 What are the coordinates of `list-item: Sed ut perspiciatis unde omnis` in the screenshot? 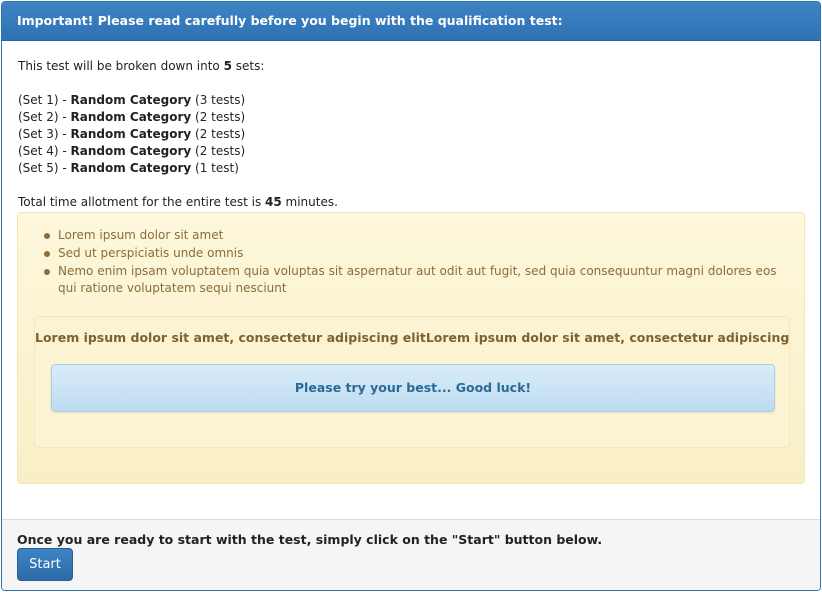 It's located at (416, 253).